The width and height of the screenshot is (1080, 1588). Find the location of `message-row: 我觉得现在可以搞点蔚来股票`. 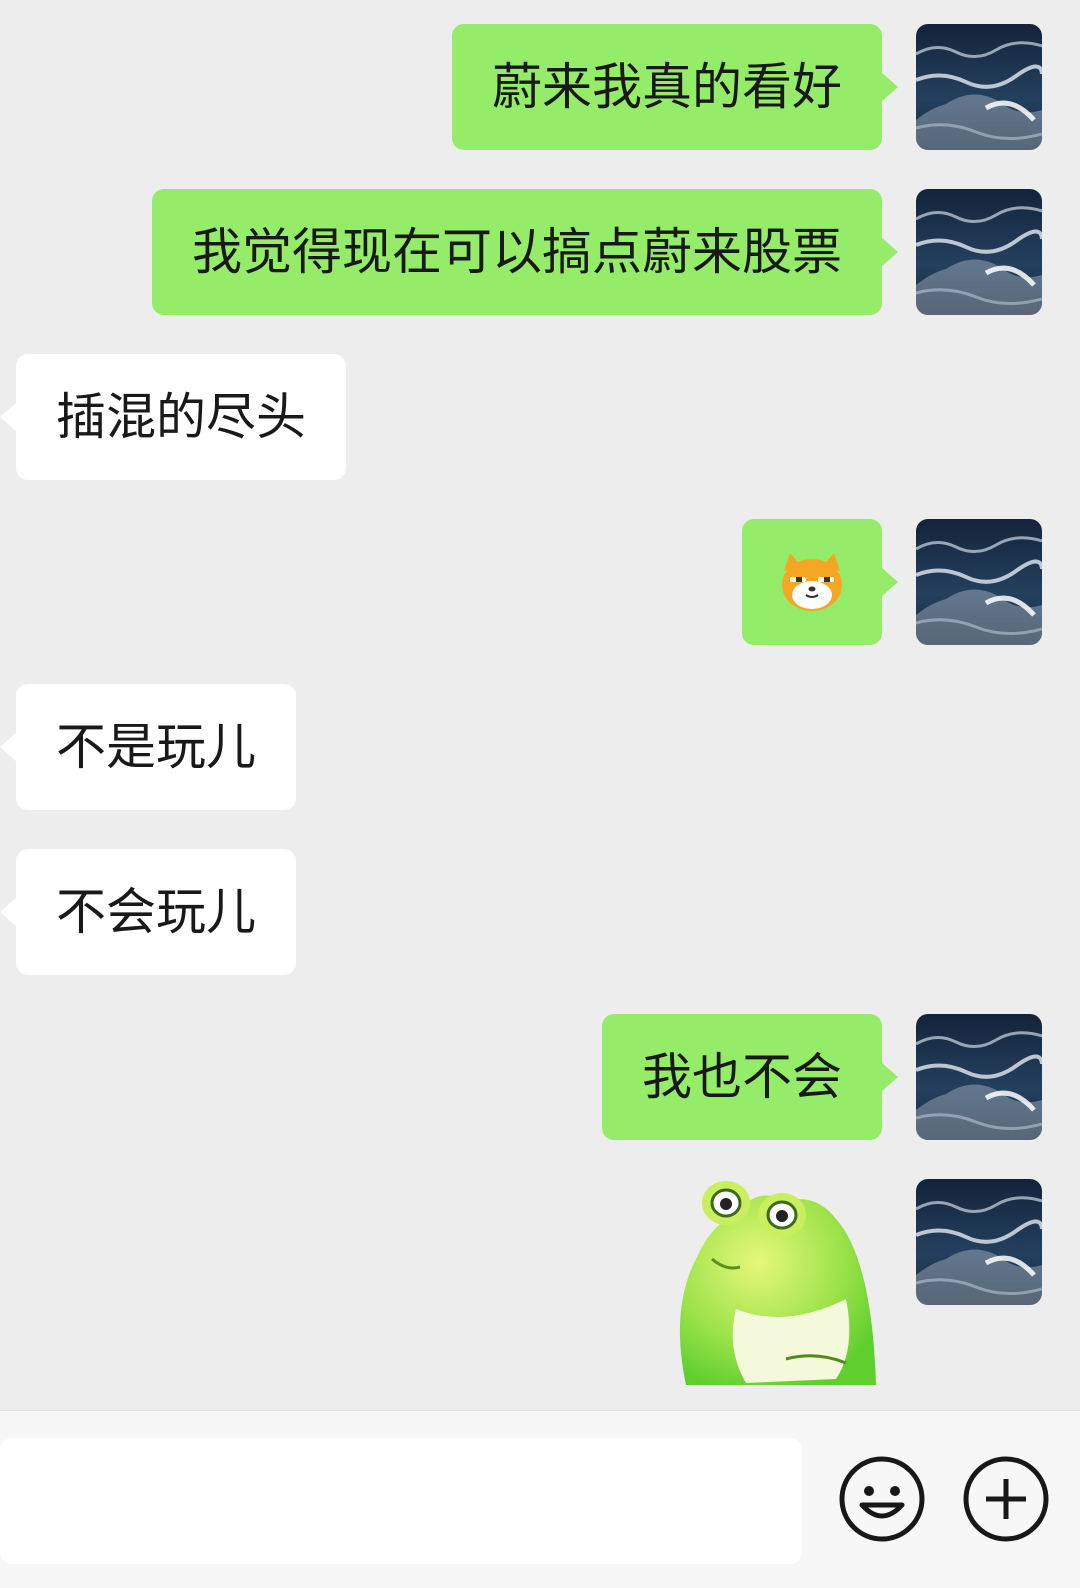

message-row: 我觉得现在可以搞点蔚来股票 is located at coordinates (540, 252).